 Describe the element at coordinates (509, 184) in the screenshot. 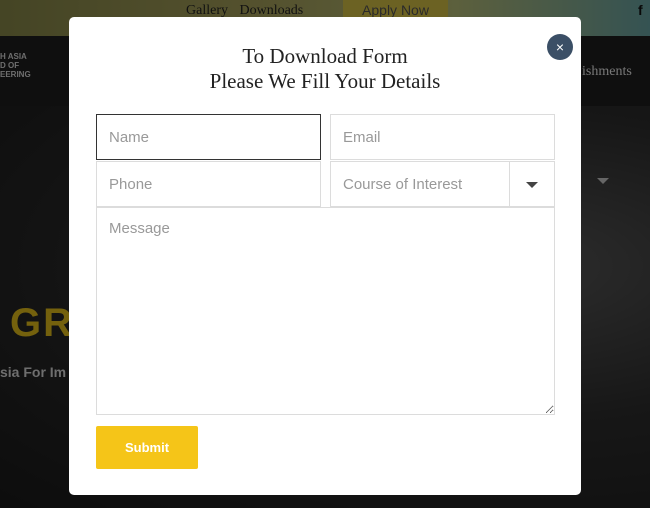

I see `select-divider` at that location.